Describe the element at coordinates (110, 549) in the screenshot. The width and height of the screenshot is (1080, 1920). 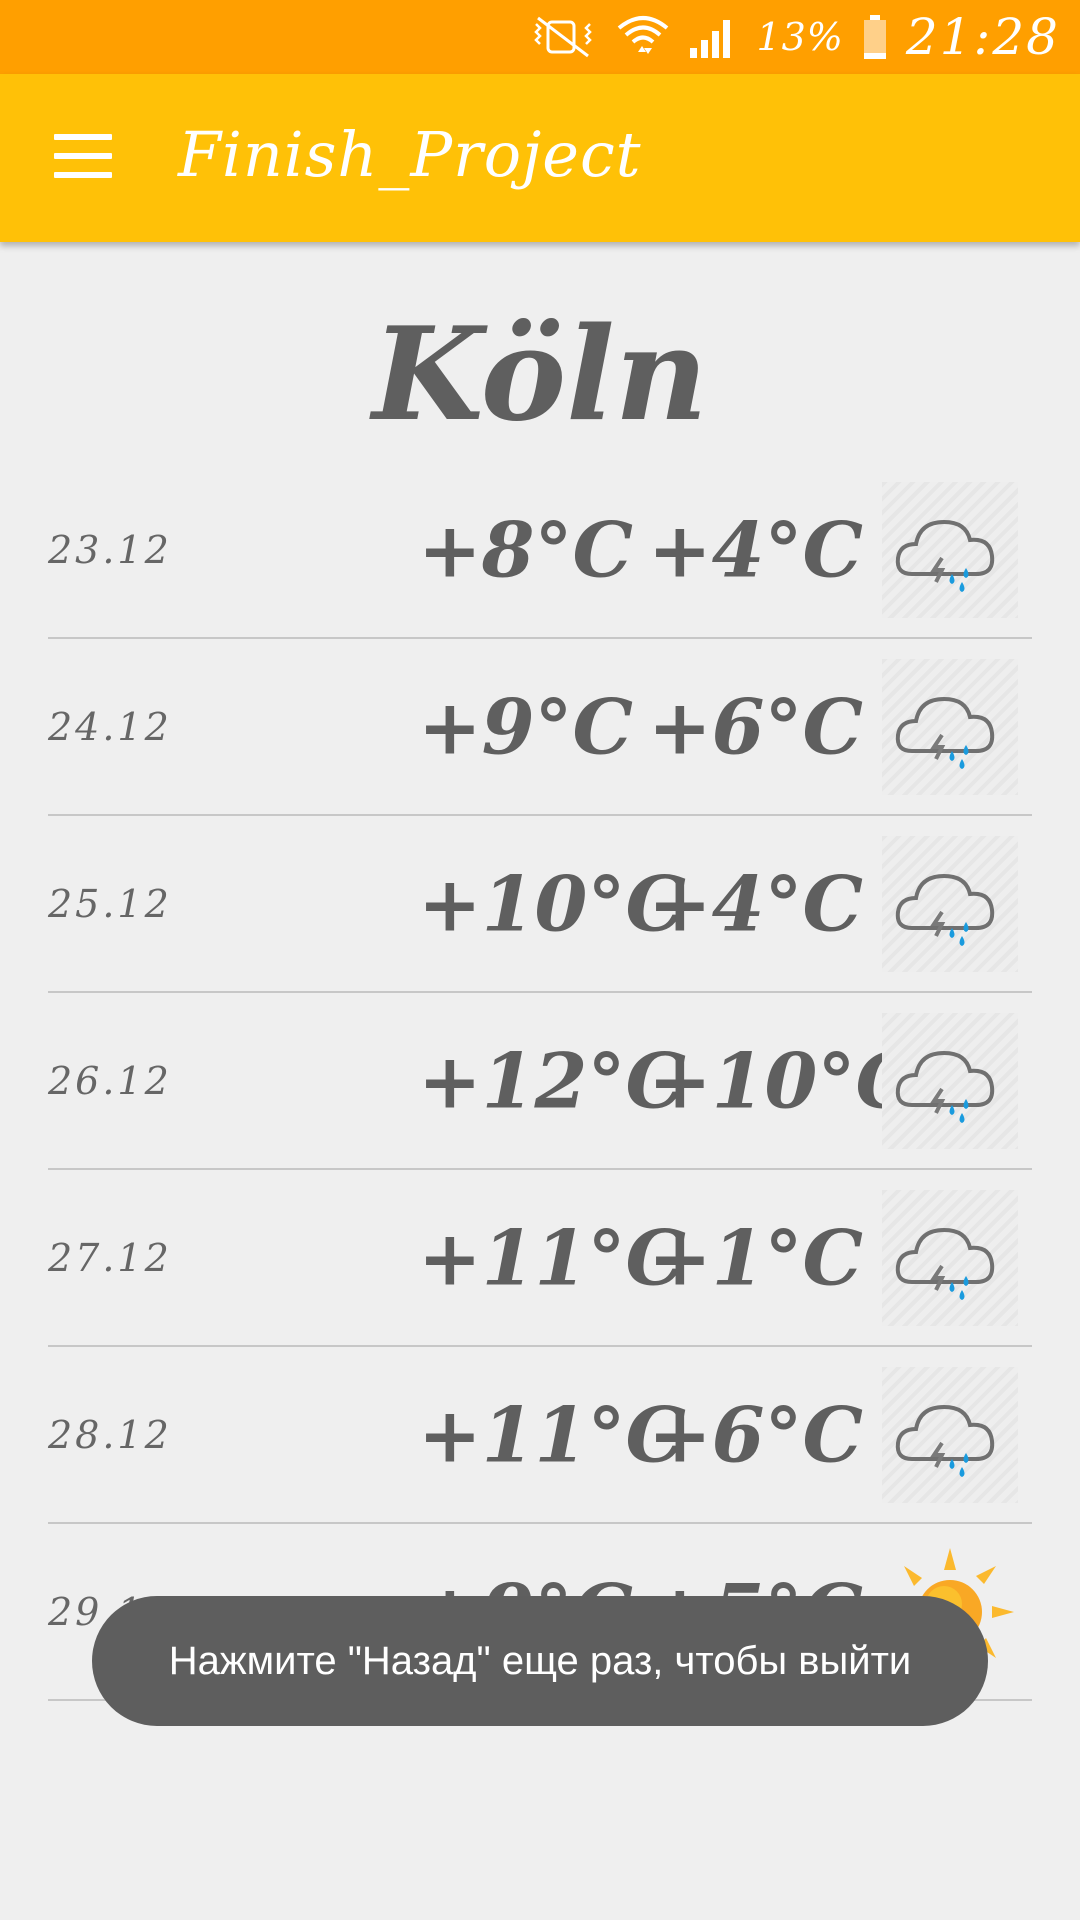
I see `forecast-date: 23.12` at that location.